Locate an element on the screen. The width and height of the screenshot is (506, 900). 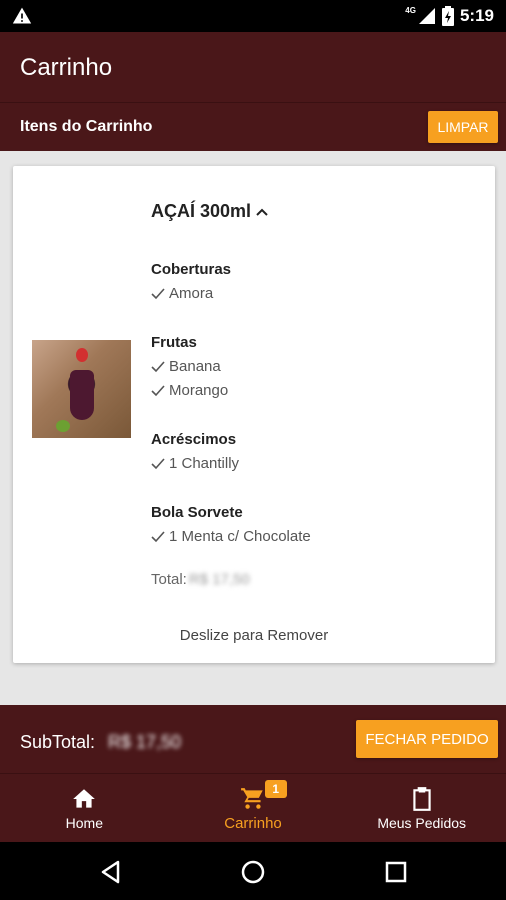
clear-cart-button: LIMPAR is located at coordinates (463, 127).